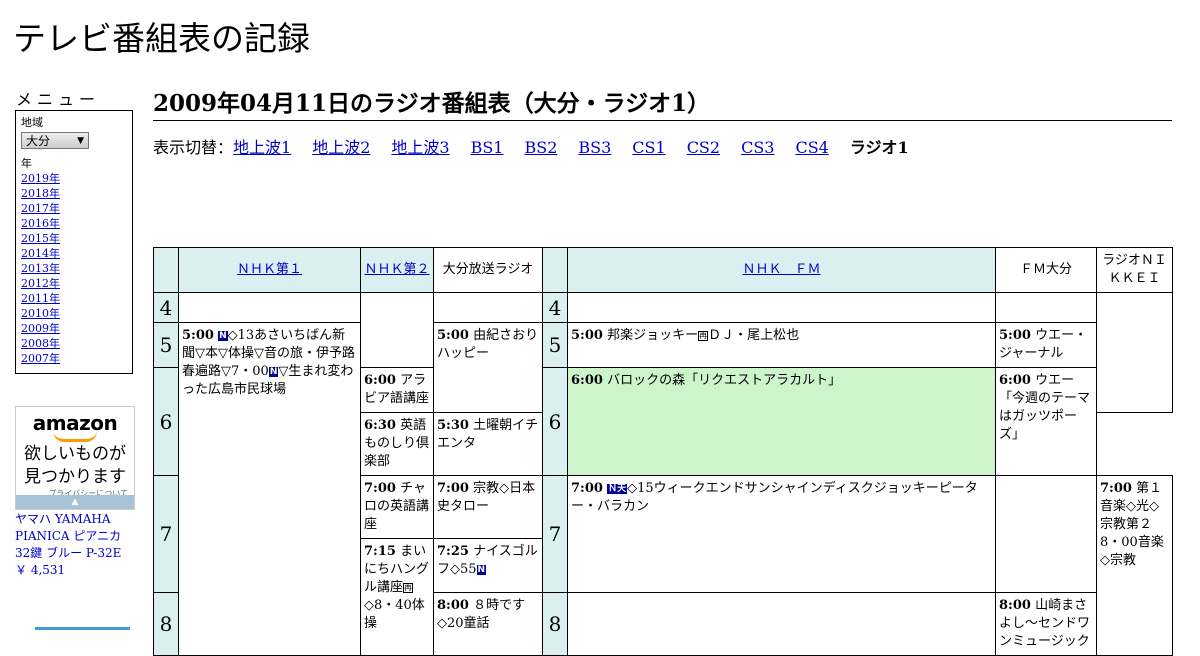  Describe the element at coordinates (74, 298) in the screenshot. I see `year-link-2011: 2011年` at that location.